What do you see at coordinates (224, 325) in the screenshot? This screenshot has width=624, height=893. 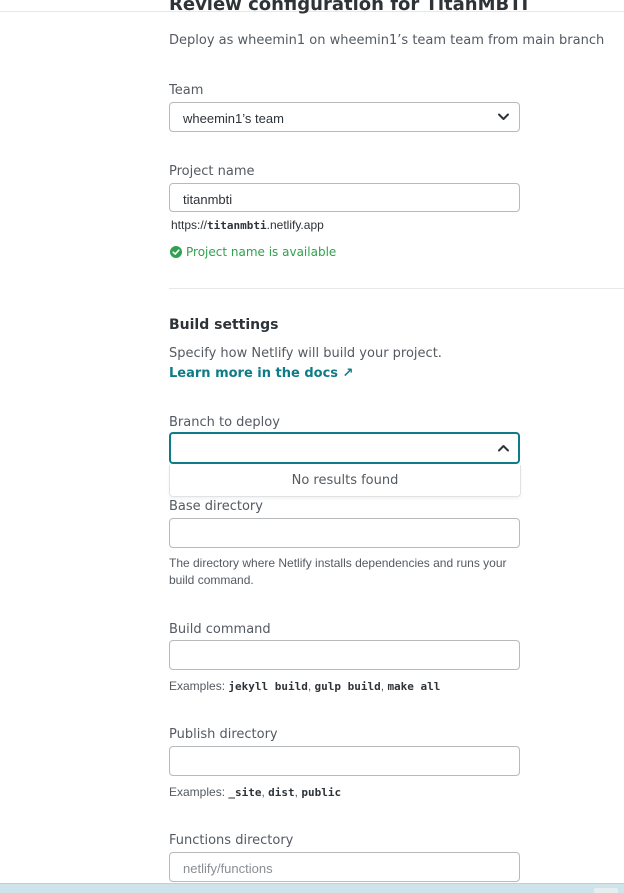 I see `build-settings-title: Build settings` at bounding box center [224, 325].